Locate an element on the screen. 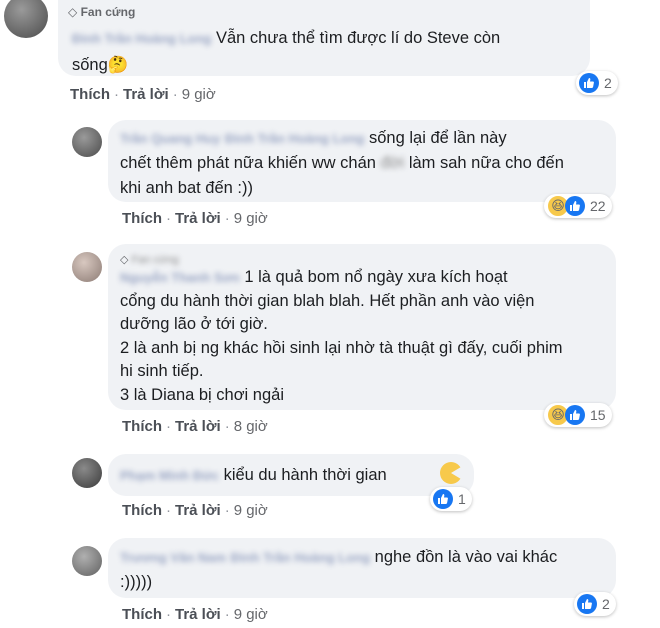  reaction-summary: 1 is located at coordinates (451, 499).